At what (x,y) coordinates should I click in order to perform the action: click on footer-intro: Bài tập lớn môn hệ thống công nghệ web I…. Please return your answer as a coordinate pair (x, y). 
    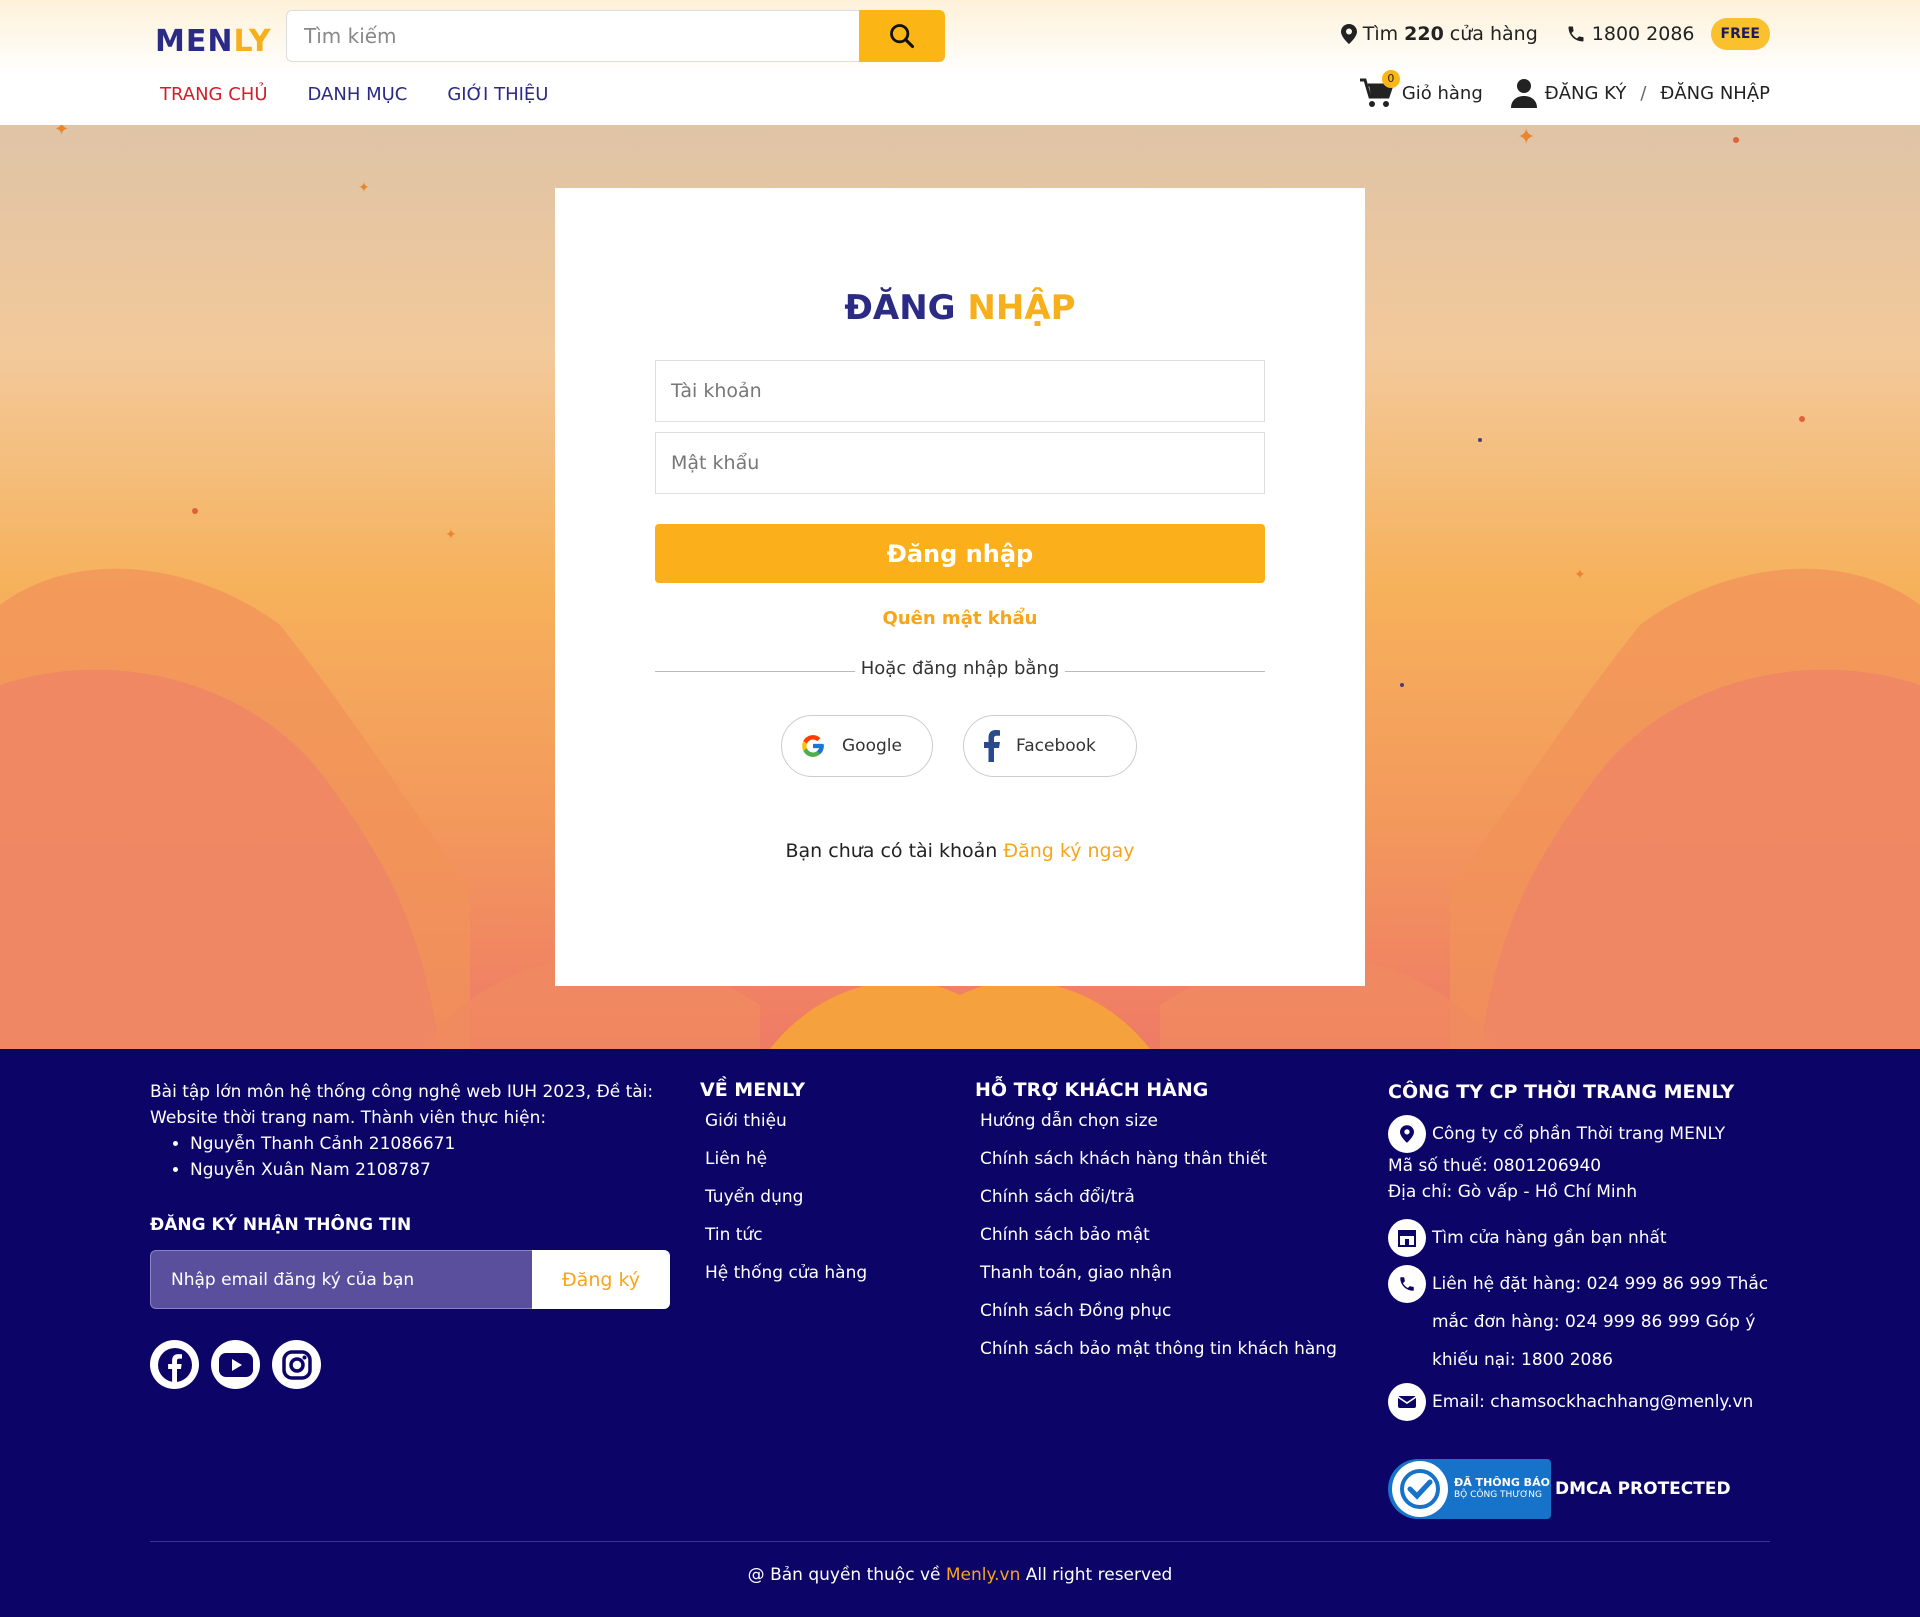
    Looking at the image, I should click on (410, 1131).